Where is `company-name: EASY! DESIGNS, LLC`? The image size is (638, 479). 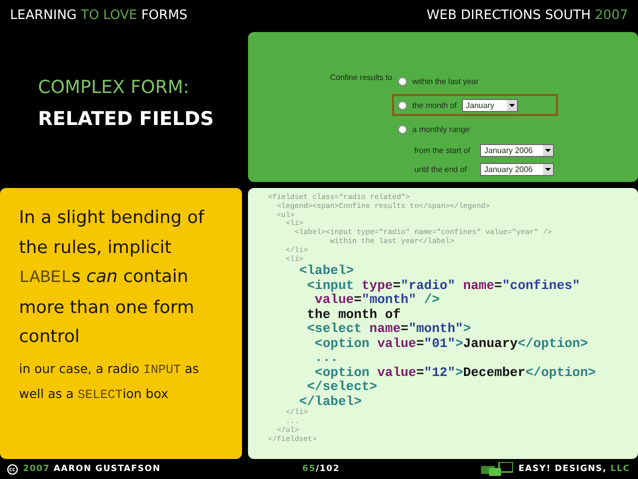
company-name: EASY! DESIGNS, LLC is located at coordinates (574, 469).